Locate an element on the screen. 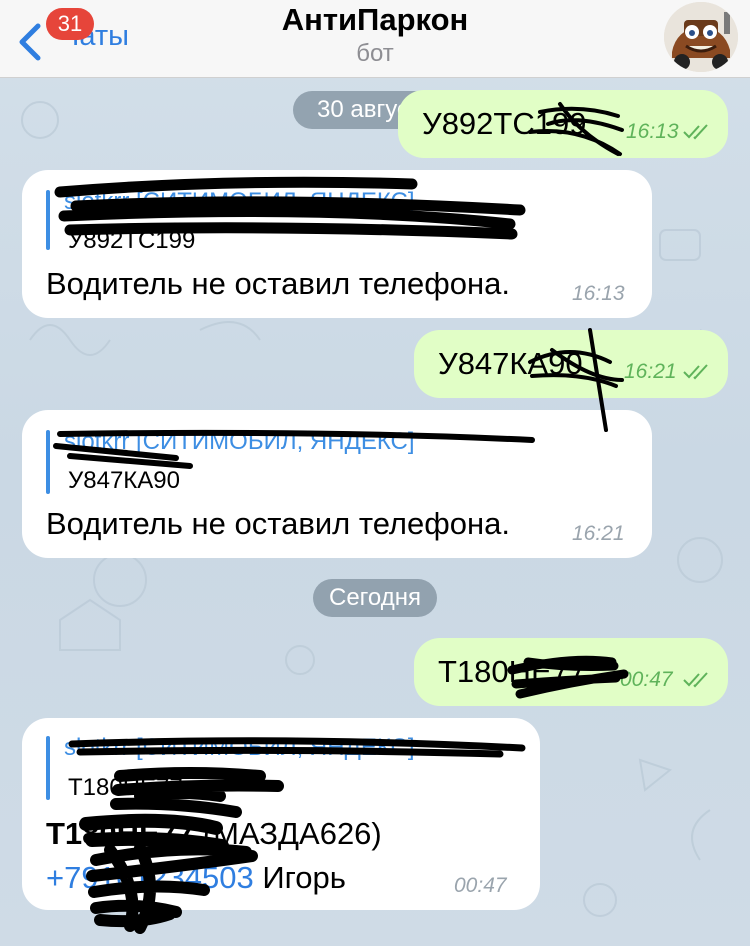 The width and height of the screenshot is (750, 946). date-separator: Сегодня is located at coordinates (375, 598).